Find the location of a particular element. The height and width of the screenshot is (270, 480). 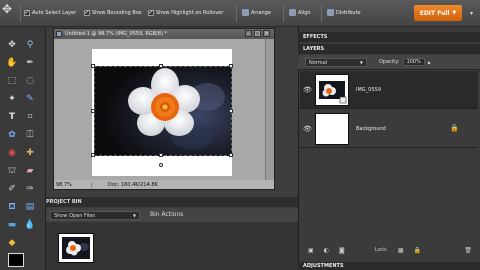

bin-actions-menu: Bin Actions is located at coordinates (166, 214).